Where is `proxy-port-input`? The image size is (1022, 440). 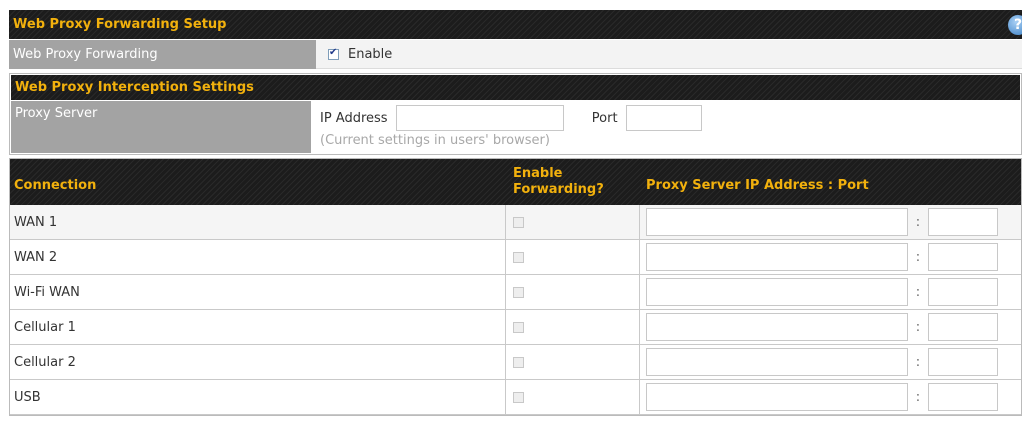
proxy-port-input is located at coordinates (663, 118).